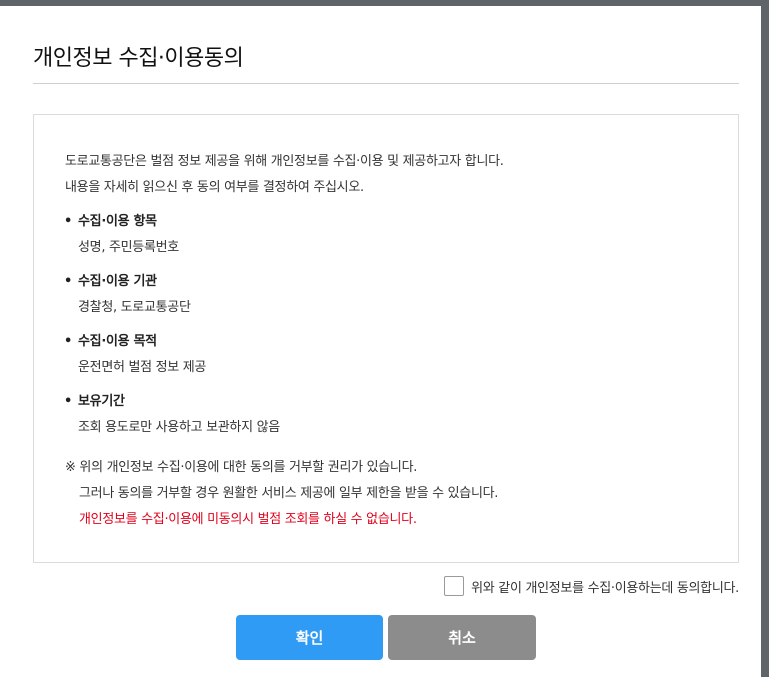 Image resolution: width=769 pixels, height=677 pixels. What do you see at coordinates (386, 83) in the screenshot?
I see `title-divider` at bounding box center [386, 83].